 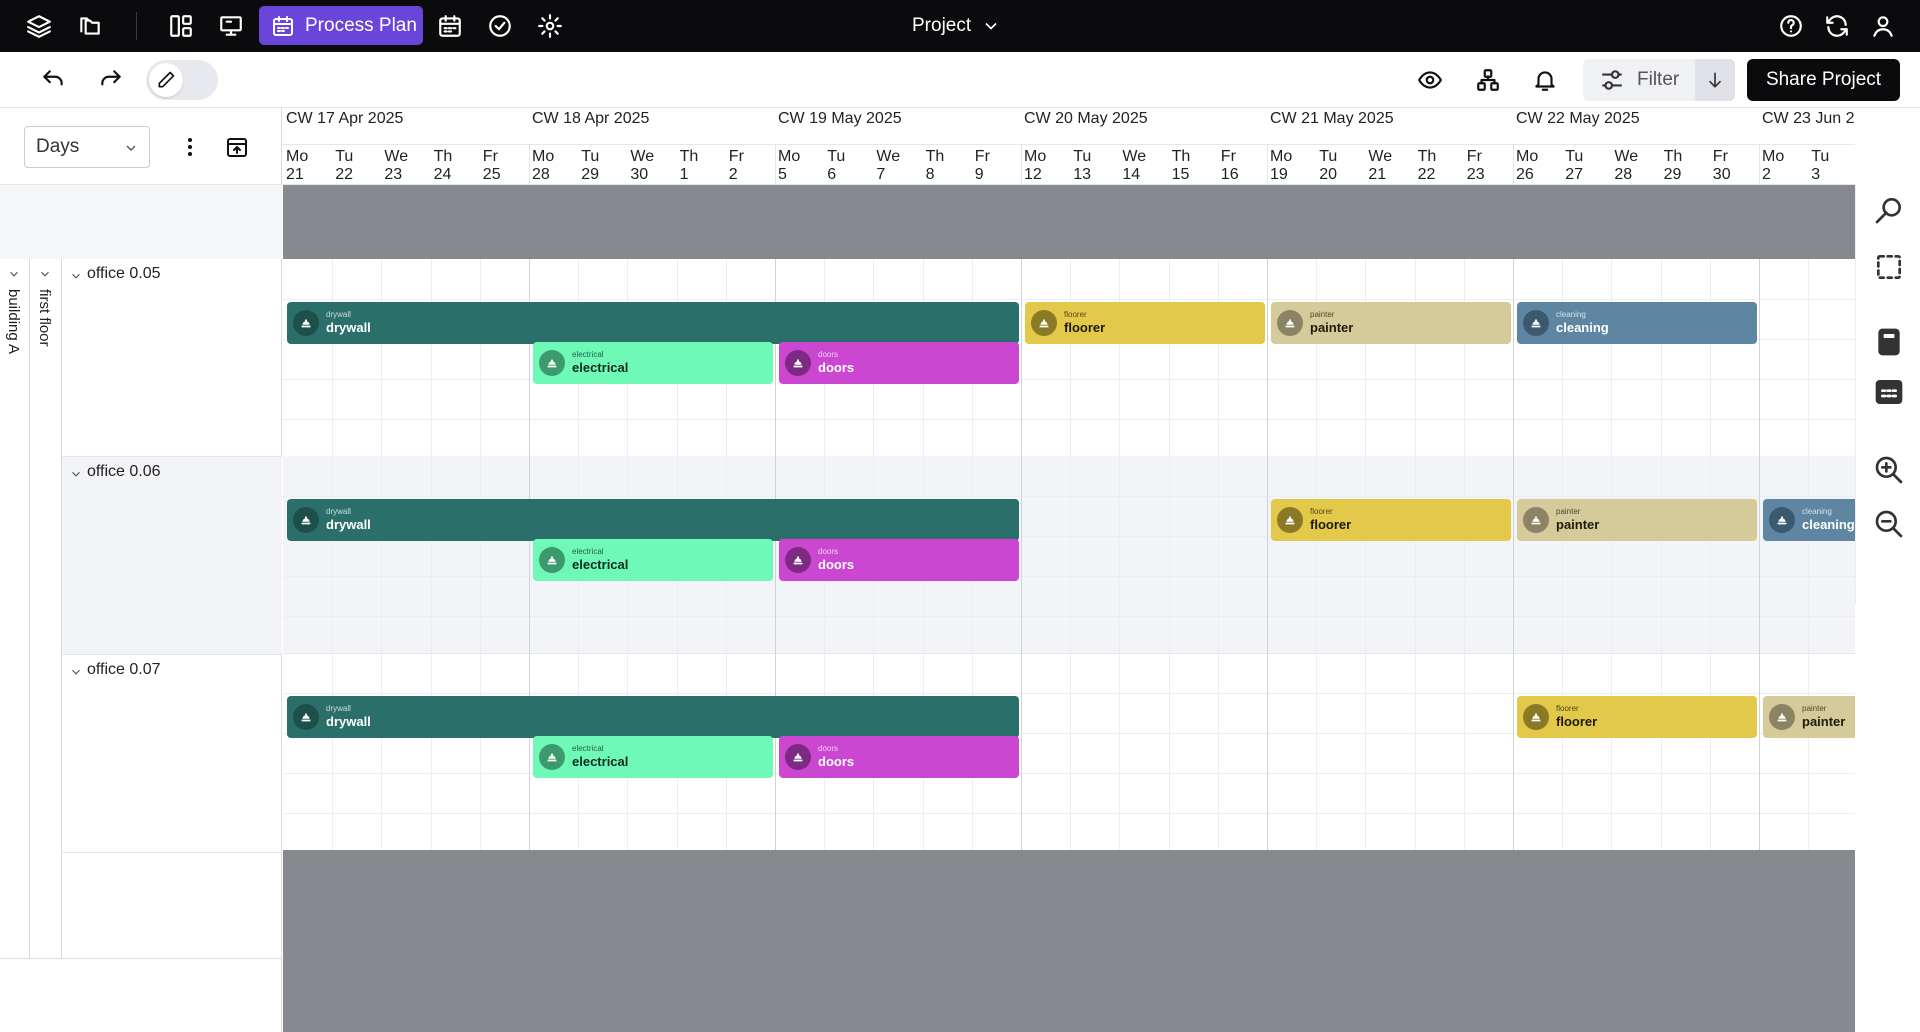 What do you see at coordinates (1033, 174) in the screenshot?
I see `day-number-label: 12` at bounding box center [1033, 174].